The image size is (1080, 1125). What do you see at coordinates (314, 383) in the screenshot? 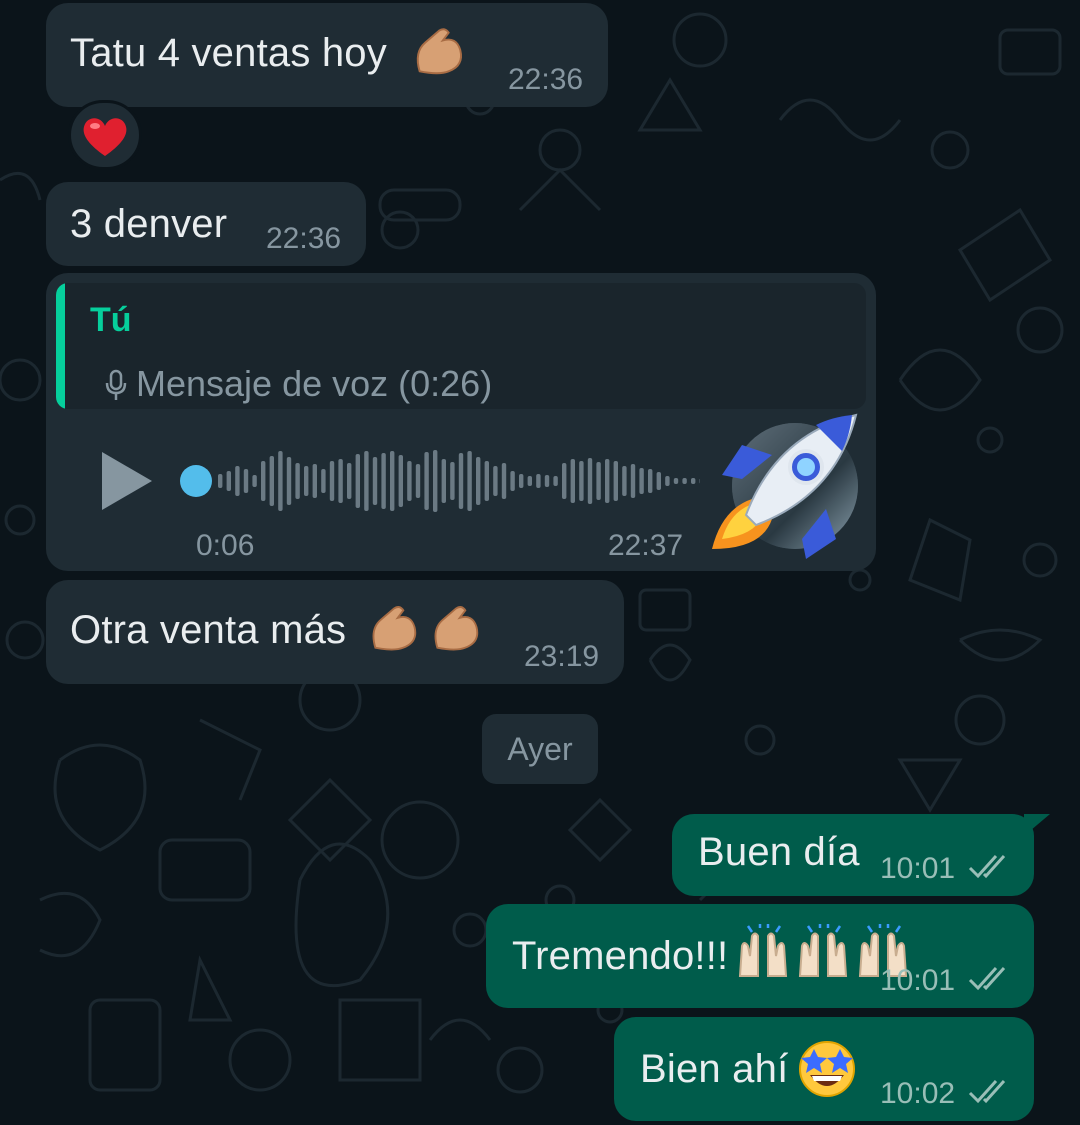
I see `quote-text: Mensaje de voz (0:26)` at bounding box center [314, 383].